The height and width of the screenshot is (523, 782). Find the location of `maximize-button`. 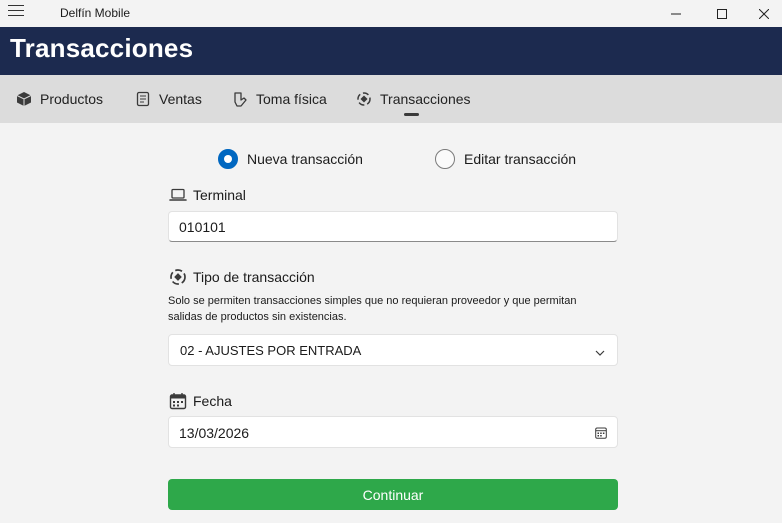

maximize-button is located at coordinates (722, 13).